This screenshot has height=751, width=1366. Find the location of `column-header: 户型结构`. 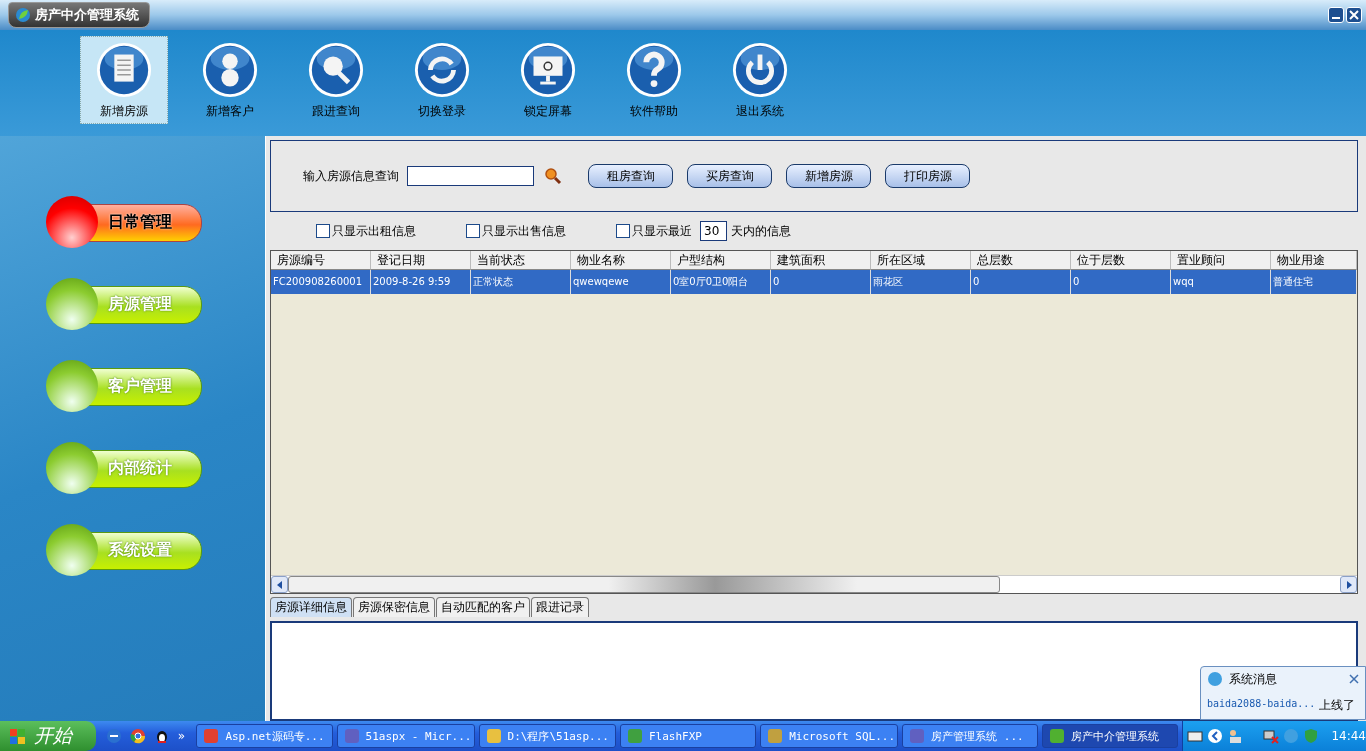

column-header: 户型结构 is located at coordinates (721, 260).